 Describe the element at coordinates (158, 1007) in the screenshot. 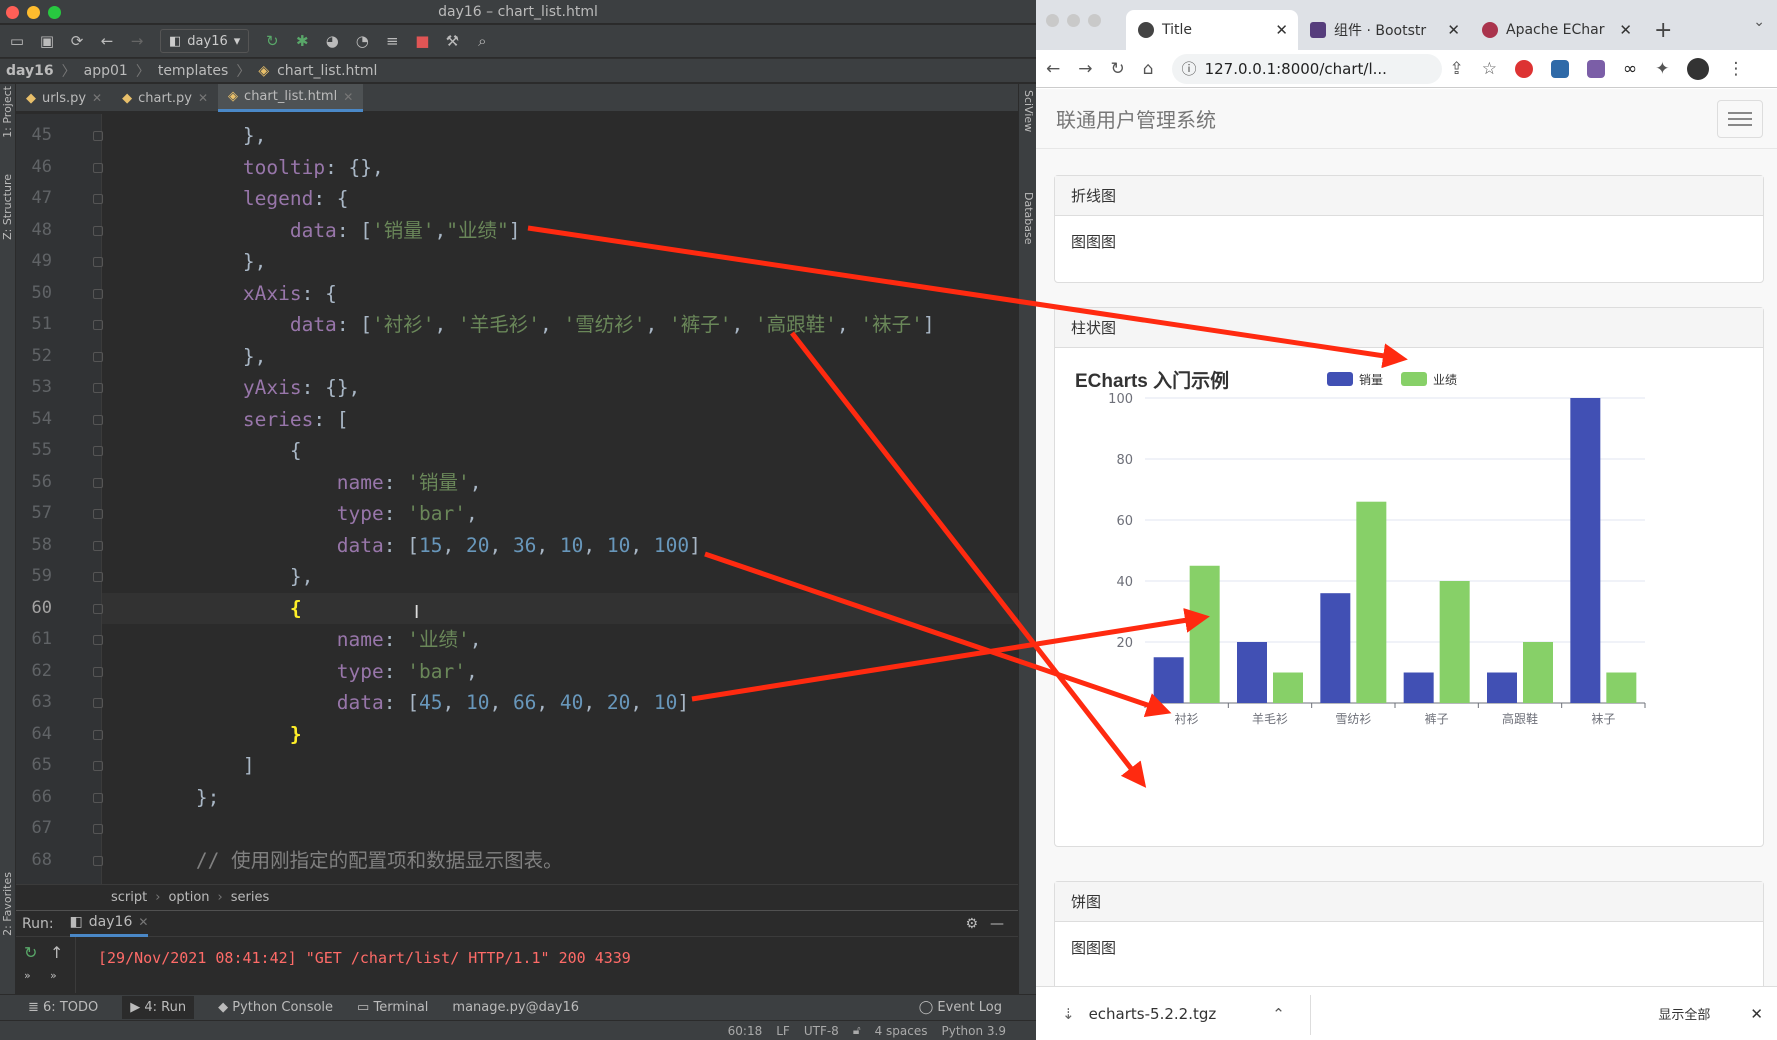

I see `run-tool-tab: ▶ 4: Run` at that location.